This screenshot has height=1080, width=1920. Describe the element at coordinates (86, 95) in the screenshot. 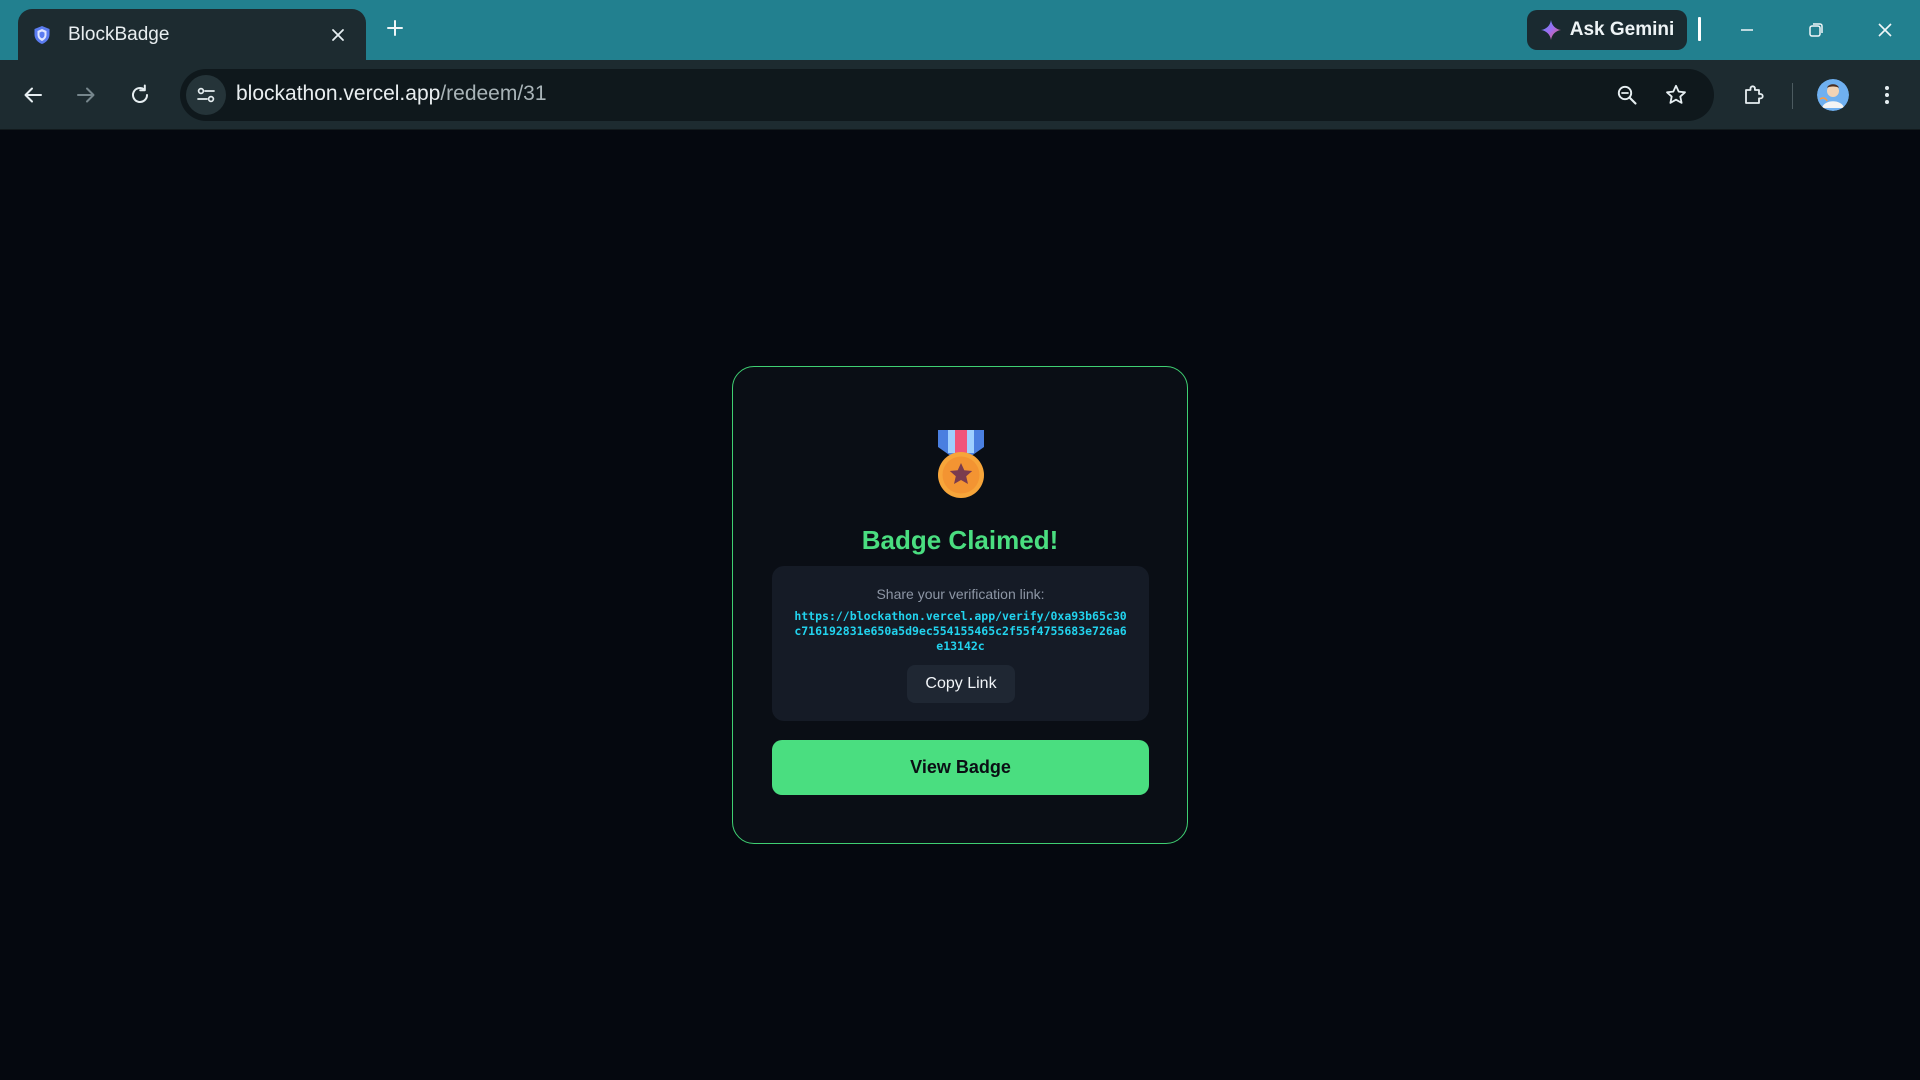

I see `forward-arrow-icon` at that location.